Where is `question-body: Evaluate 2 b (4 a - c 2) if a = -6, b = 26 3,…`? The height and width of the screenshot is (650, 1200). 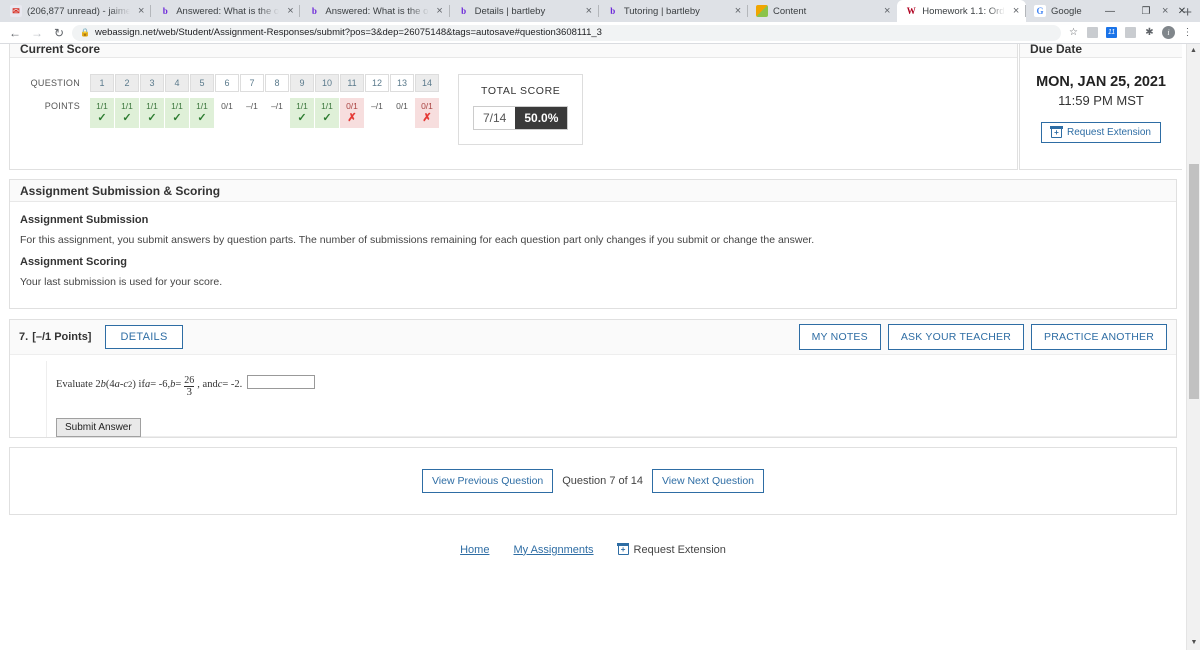
question-body: Evaluate 2 b (4 a - c 2) if a = -6, b = 26 3,… is located at coordinates (593, 396).